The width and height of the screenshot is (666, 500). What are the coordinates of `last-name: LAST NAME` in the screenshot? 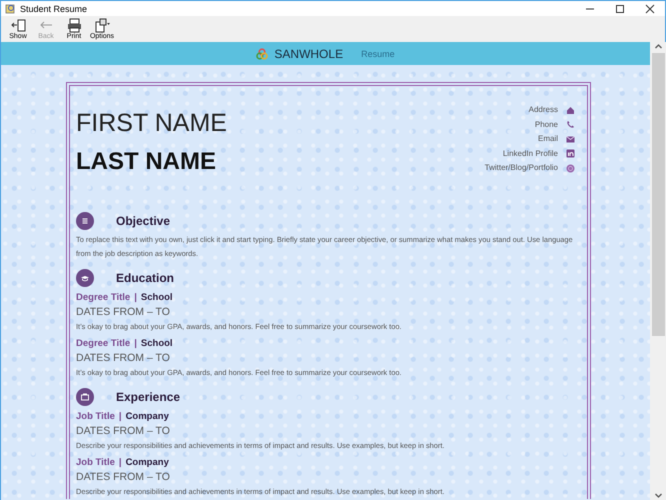 It's located at (146, 162).